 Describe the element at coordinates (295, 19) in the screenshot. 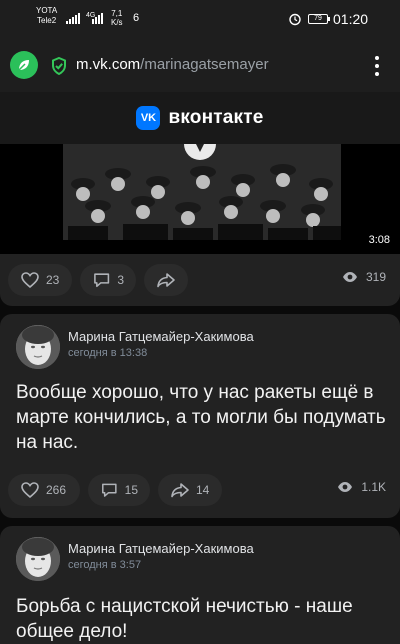

I see `alarm-icon` at that location.